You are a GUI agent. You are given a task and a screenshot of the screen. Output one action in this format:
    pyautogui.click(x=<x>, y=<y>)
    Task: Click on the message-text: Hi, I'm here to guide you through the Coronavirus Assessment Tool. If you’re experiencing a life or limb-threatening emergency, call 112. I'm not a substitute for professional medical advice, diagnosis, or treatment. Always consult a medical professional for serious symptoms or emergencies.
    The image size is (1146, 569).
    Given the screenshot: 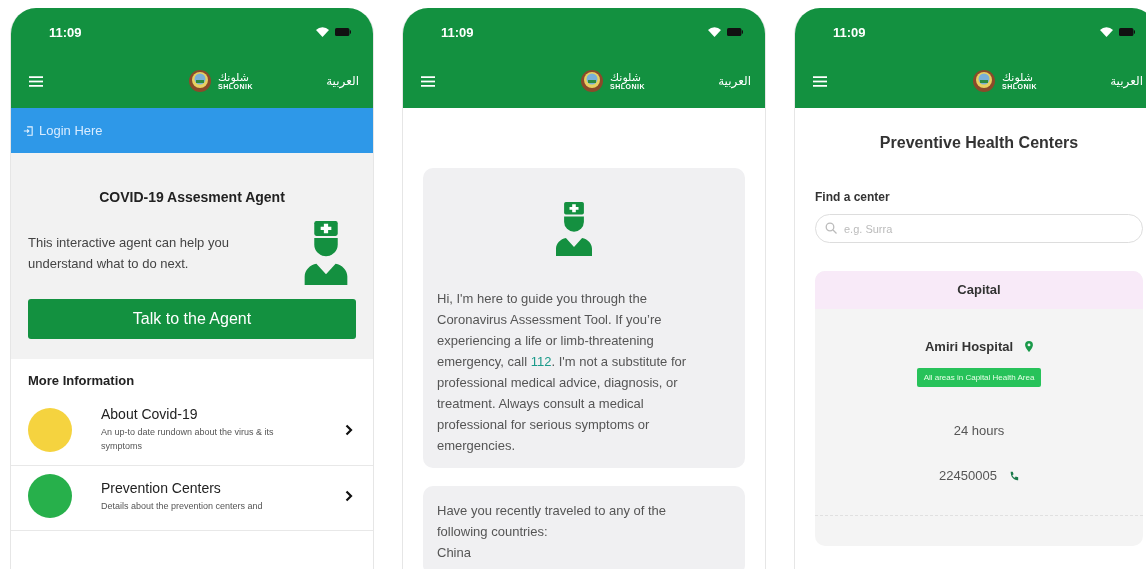 What is the action you would take?
    pyautogui.click(x=562, y=372)
    